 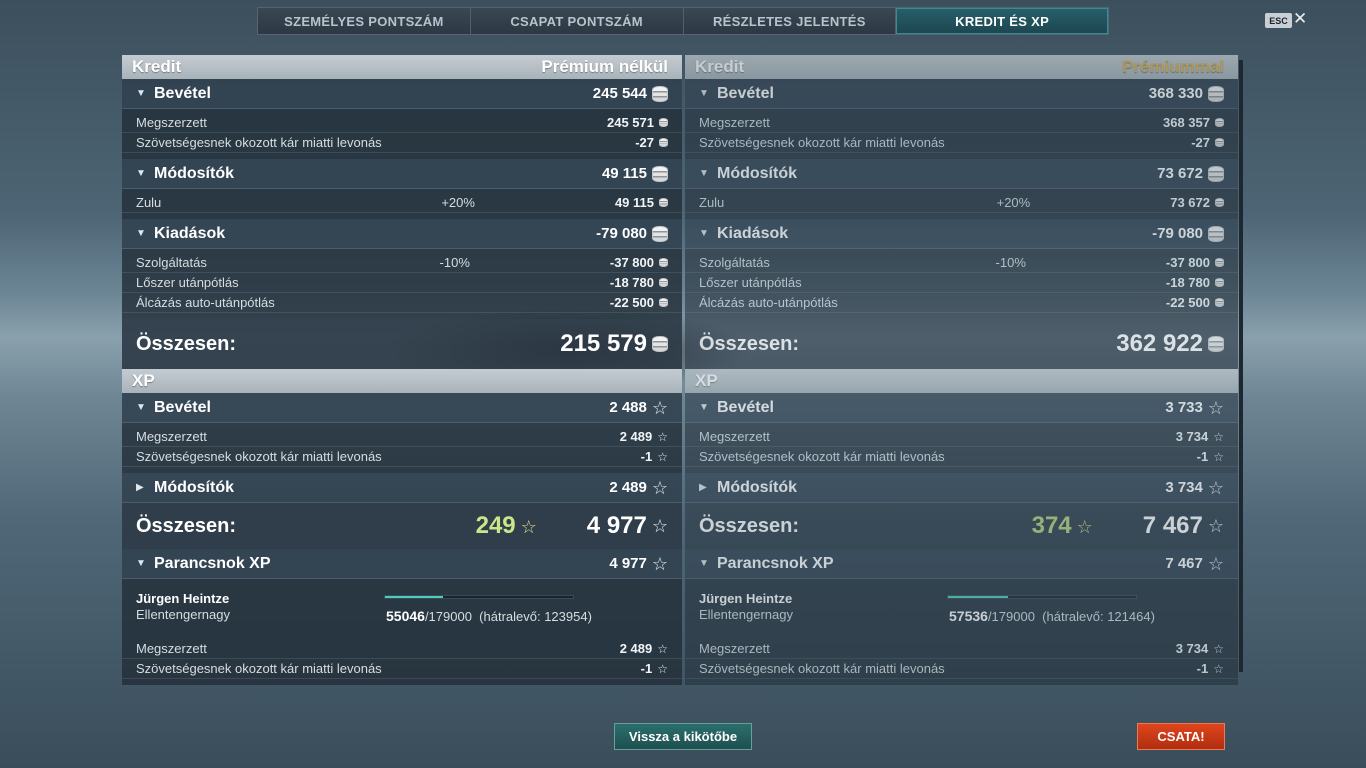 What do you see at coordinates (1181, 736) in the screenshot?
I see `battle-button: CSATA!` at bounding box center [1181, 736].